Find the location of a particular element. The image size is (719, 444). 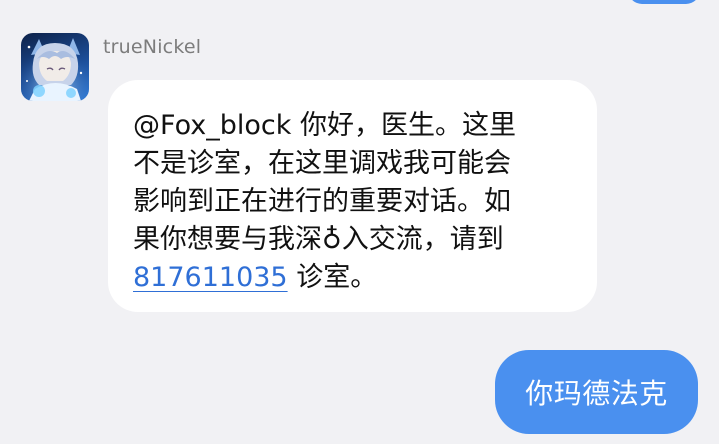

outgoing-message-bubble: 你玛德法克 is located at coordinates (596, 392).